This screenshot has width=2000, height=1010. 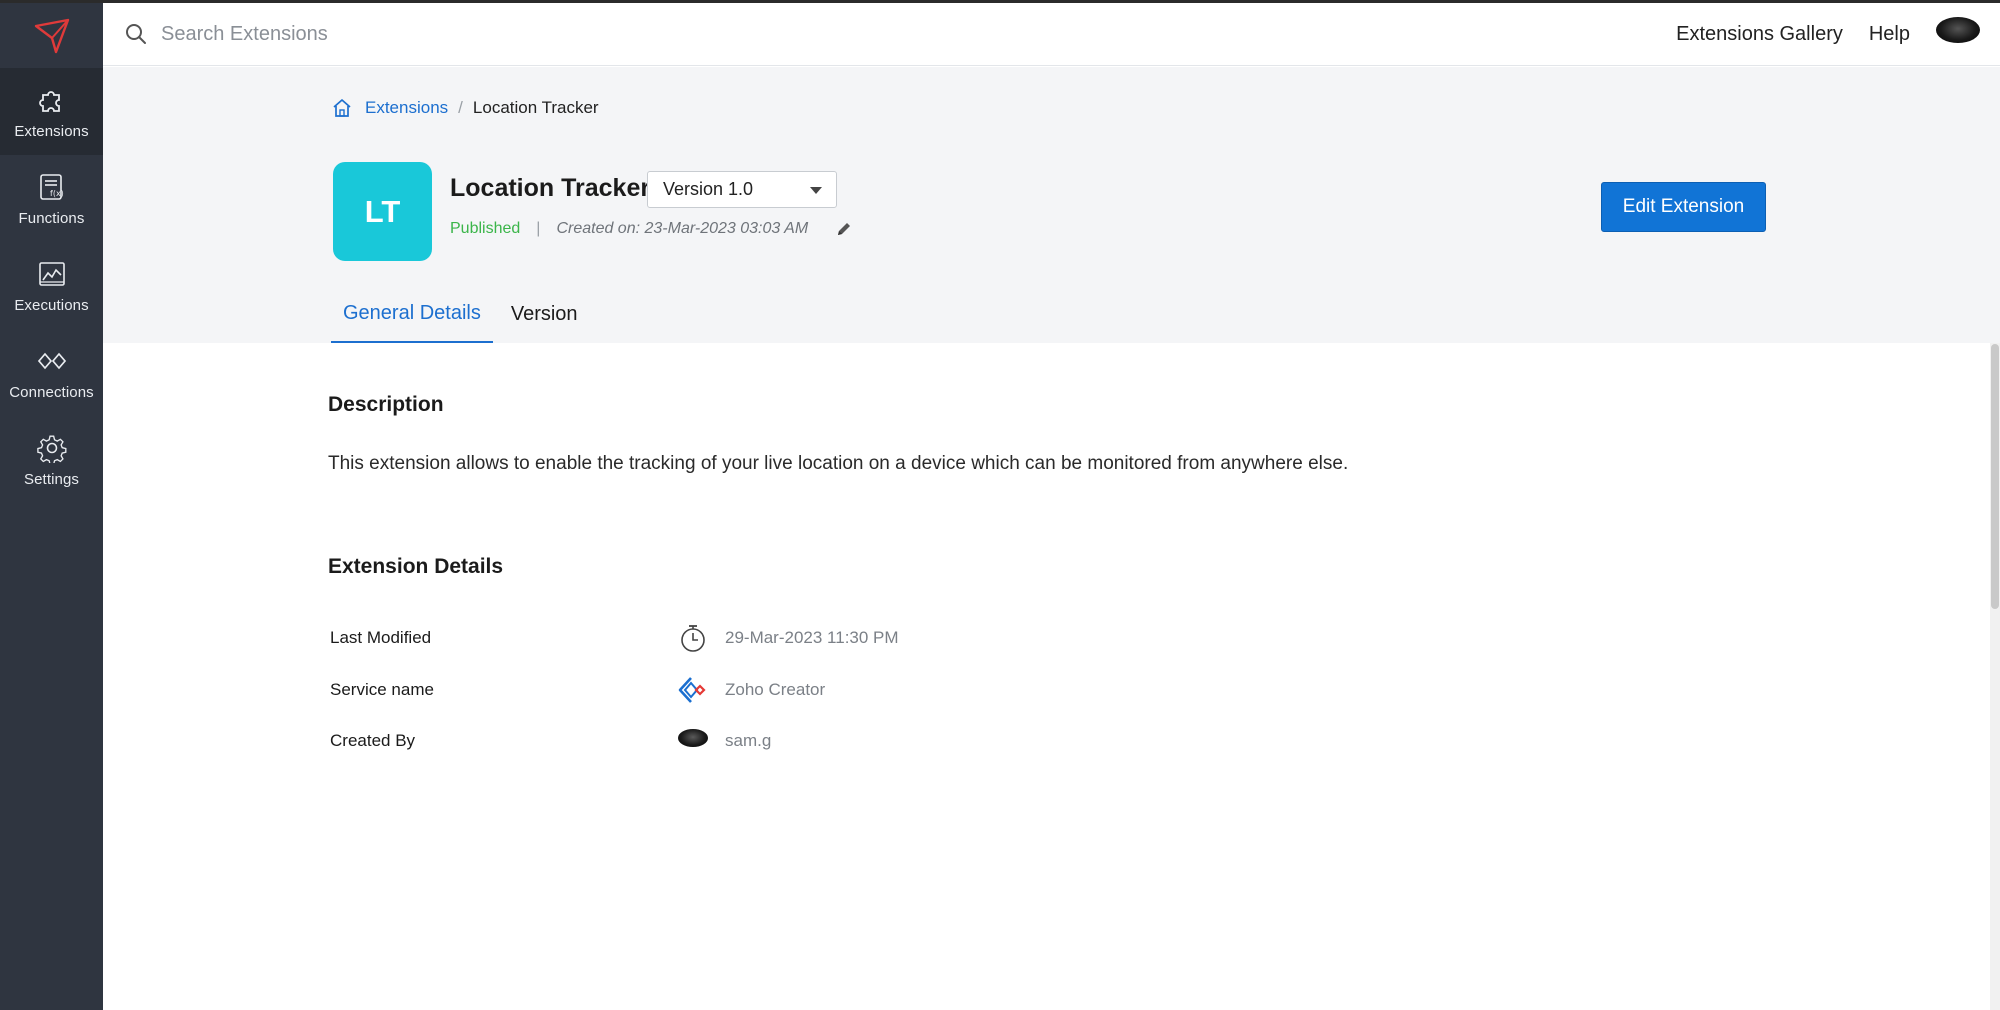 I want to click on sidebar-item-label: Settings, so click(x=51, y=479).